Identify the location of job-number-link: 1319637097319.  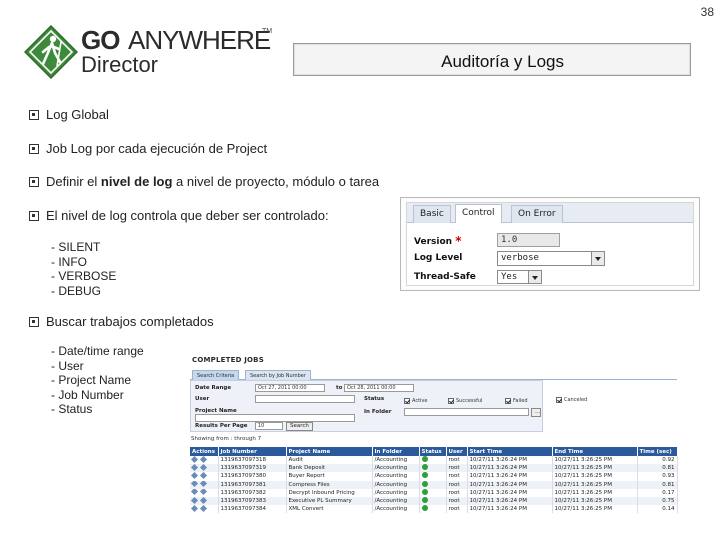
(252, 468).